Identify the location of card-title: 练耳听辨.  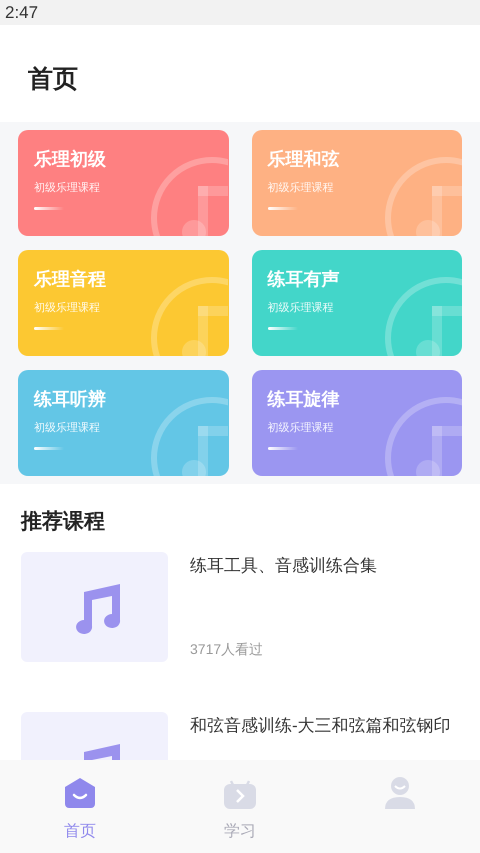
(70, 399).